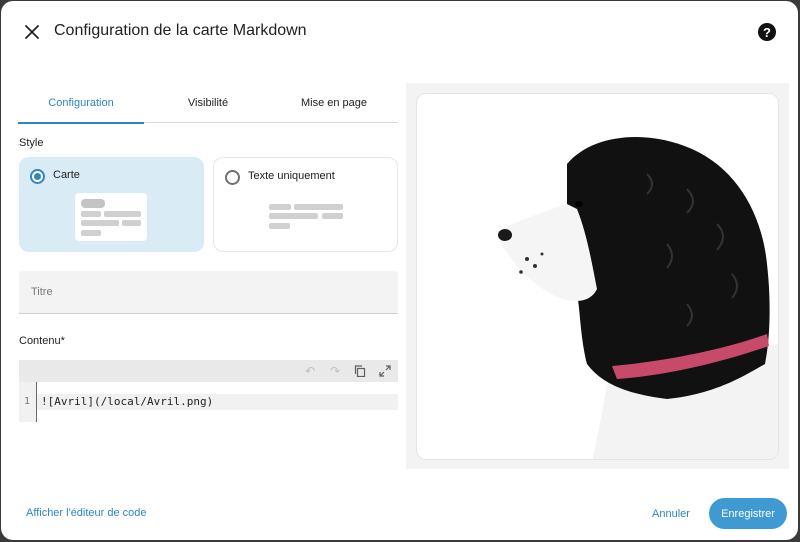 This screenshot has width=800, height=542. I want to click on tab-label: Mise en page, so click(334, 103).